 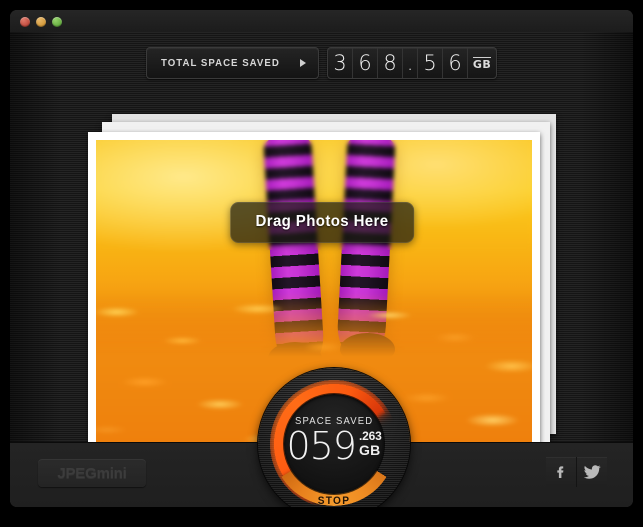 I want to click on counter-digit: 8, so click(x=391, y=63).